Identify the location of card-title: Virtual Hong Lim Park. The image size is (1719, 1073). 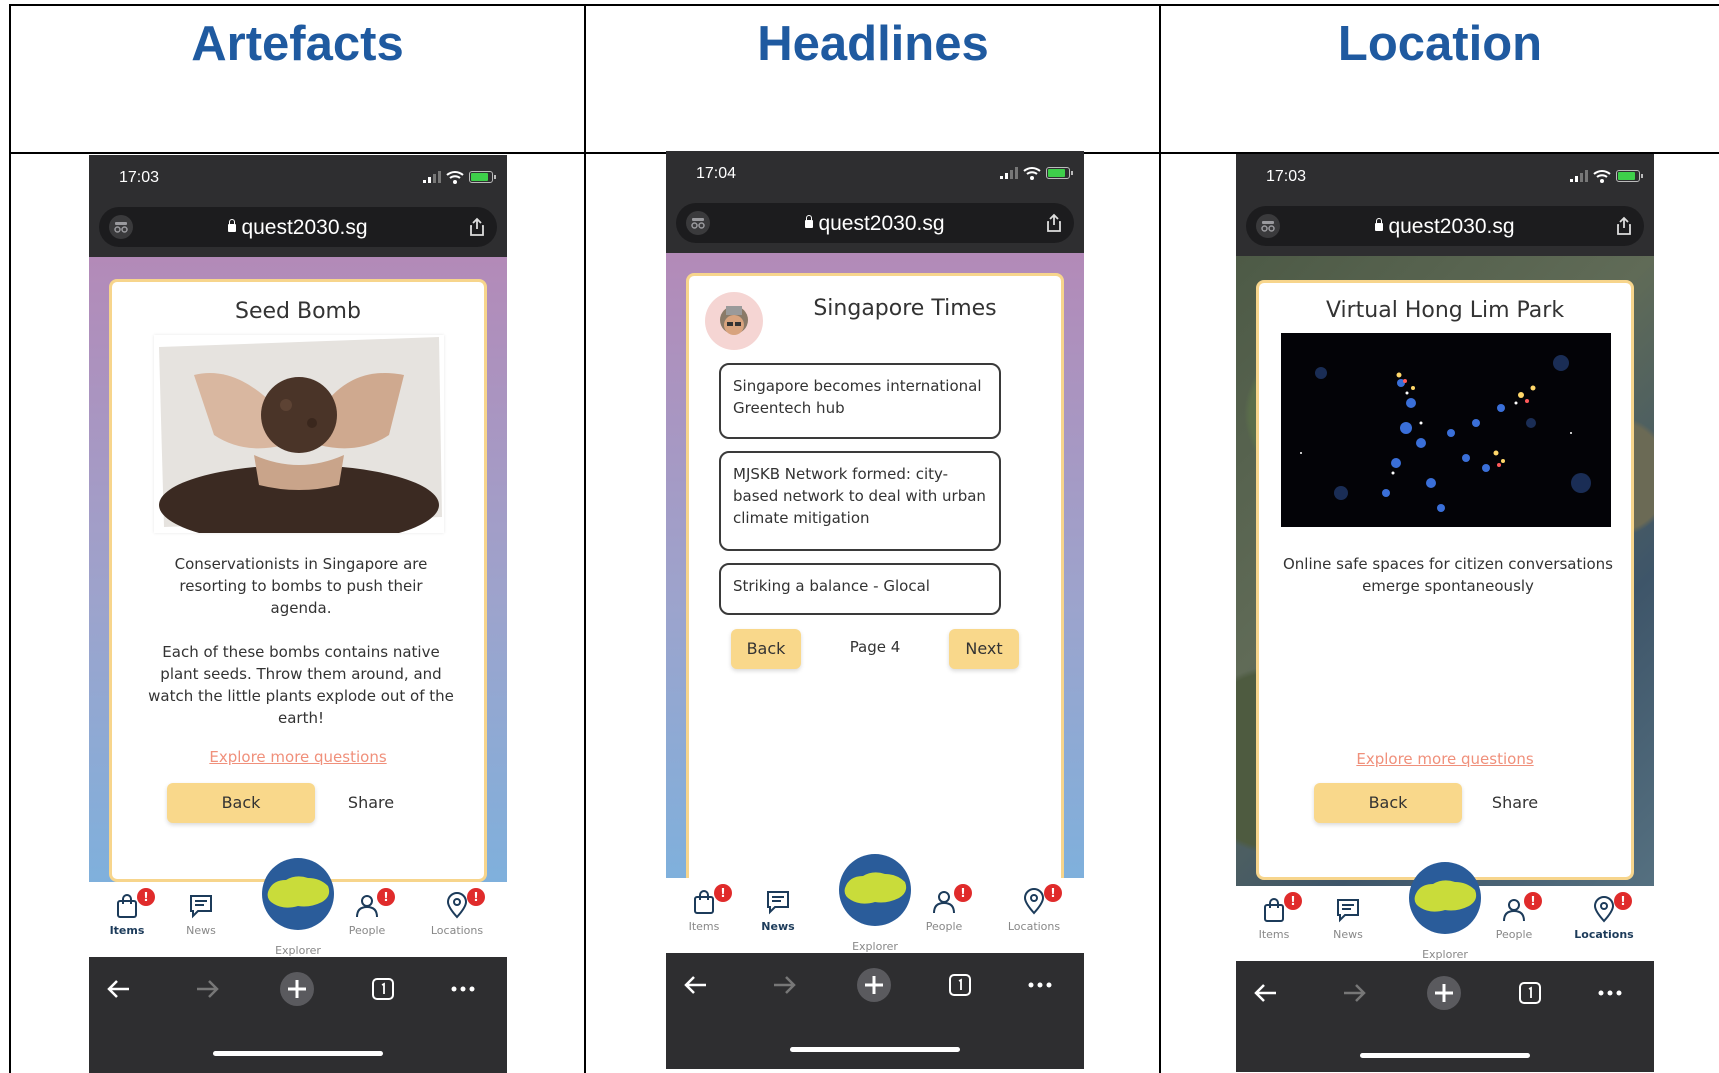
(1445, 310).